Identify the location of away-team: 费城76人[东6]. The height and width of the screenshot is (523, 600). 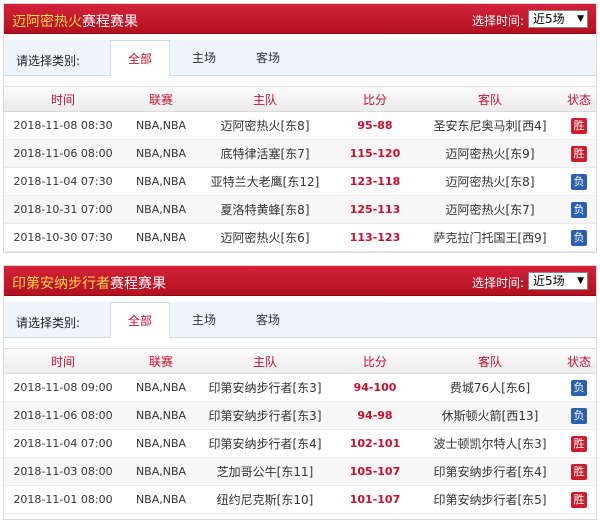
(490, 388).